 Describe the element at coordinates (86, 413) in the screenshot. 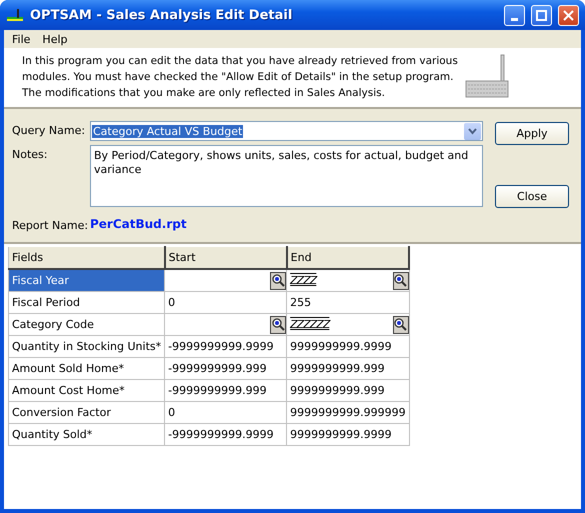

I see `field-cell: Conversion Factor` at that location.